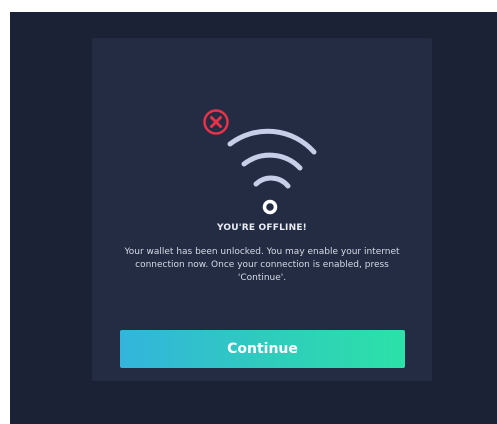 Image resolution: width=497 pixels, height=424 pixels. What do you see at coordinates (262, 228) in the screenshot?
I see `offline-heading: YOU'RE OFFLINE!` at bounding box center [262, 228].